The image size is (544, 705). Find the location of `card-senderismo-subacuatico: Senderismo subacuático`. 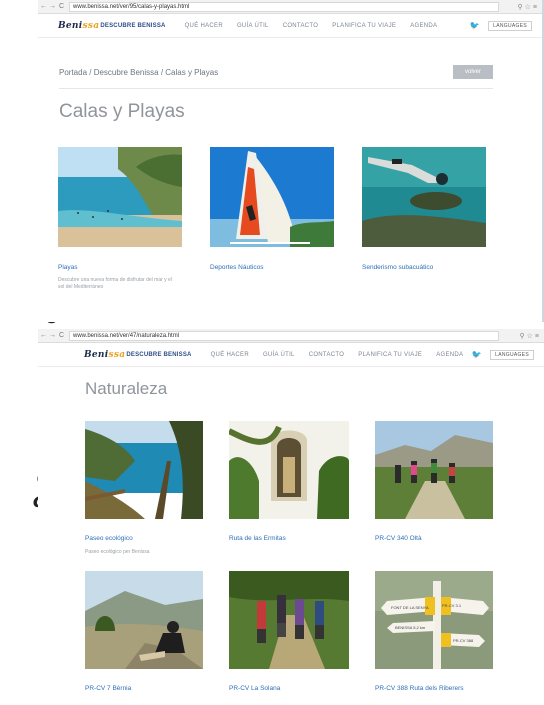

card-senderismo-subacuatico: Senderismo subacuático is located at coordinates (424, 209).